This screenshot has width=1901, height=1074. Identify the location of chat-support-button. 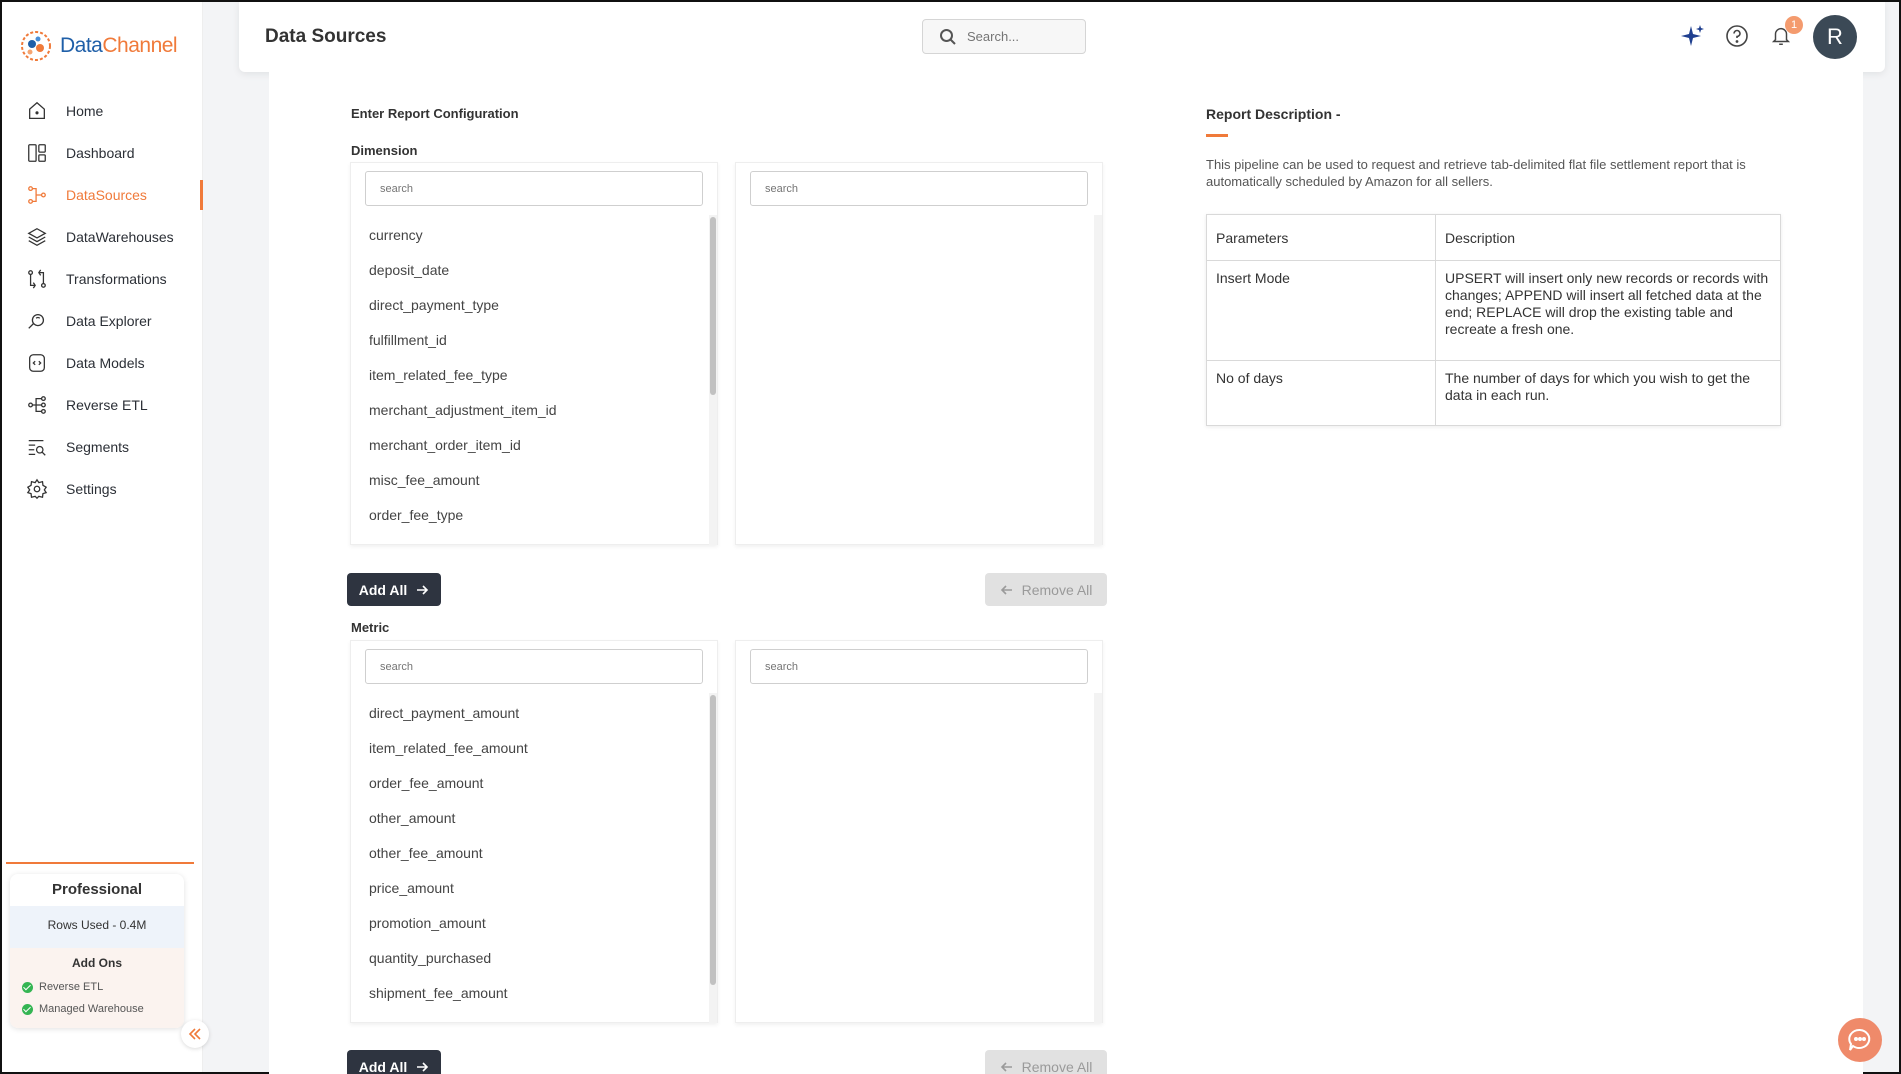
(1860, 1040).